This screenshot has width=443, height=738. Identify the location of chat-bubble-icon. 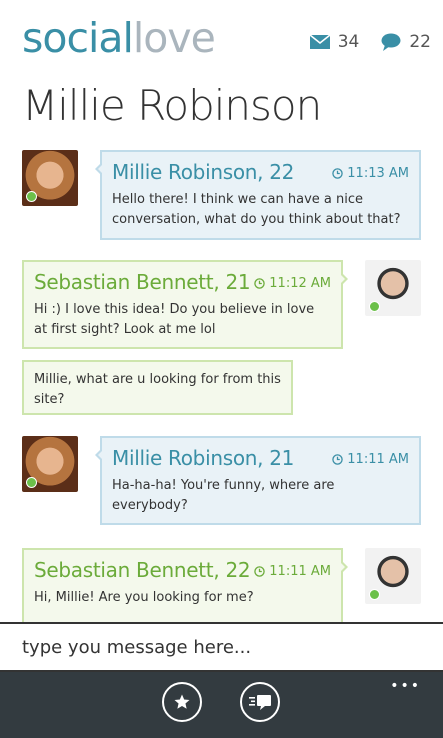
(391, 42).